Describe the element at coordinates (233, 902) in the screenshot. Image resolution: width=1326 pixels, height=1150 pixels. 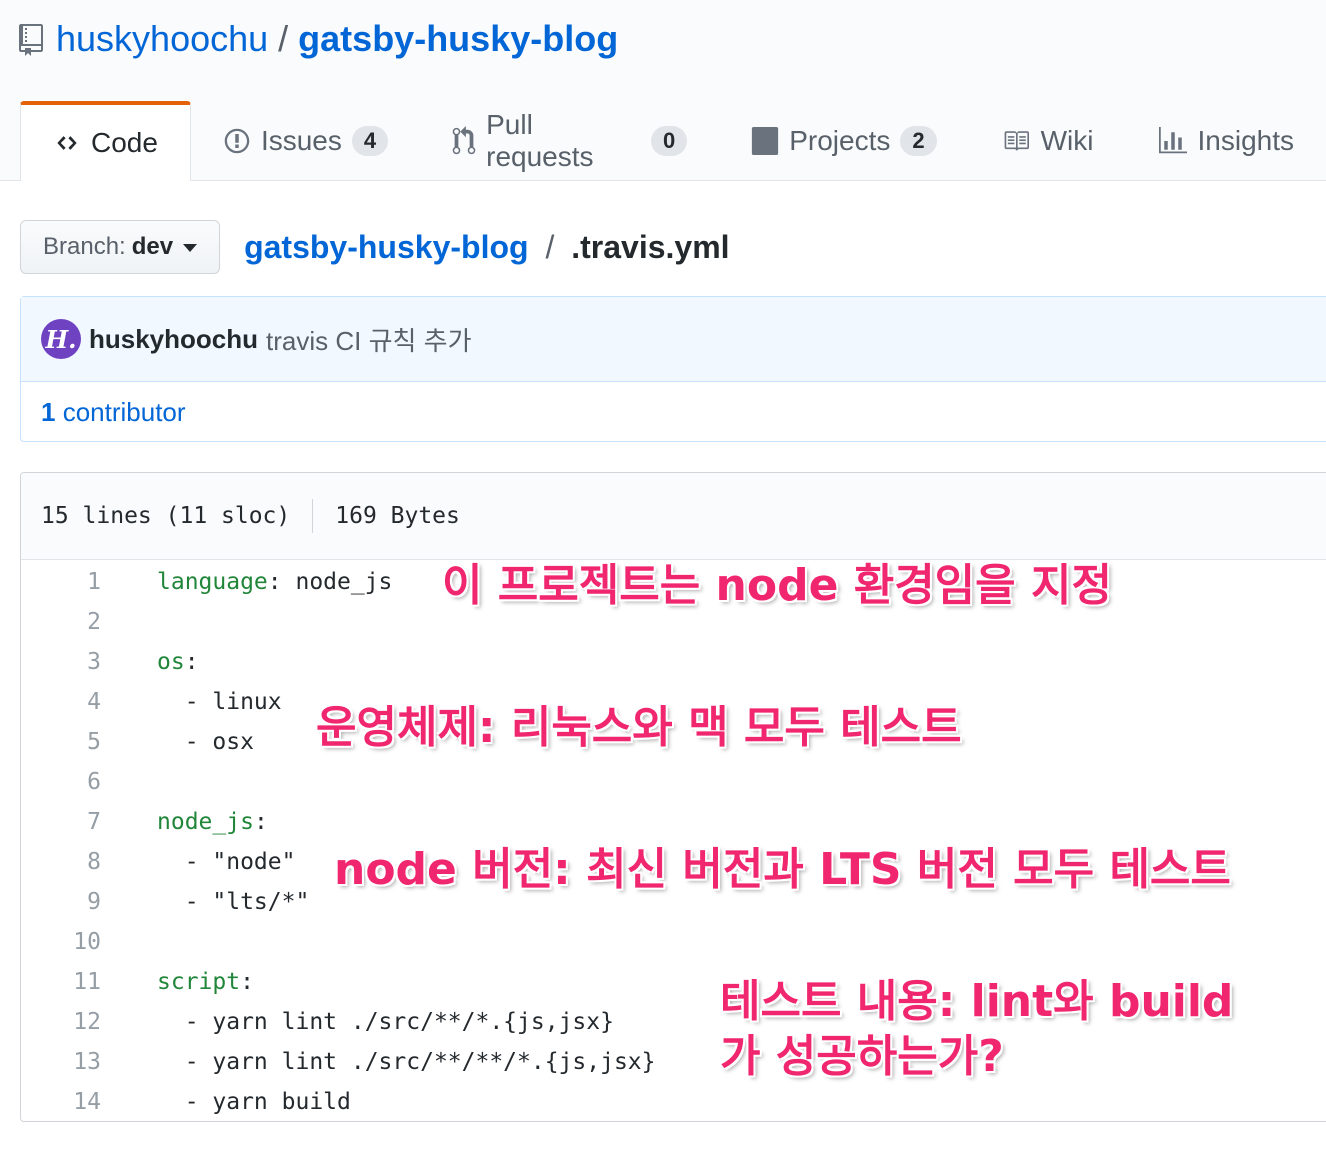
I see `yaml-value: - "lts/*"` at that location.